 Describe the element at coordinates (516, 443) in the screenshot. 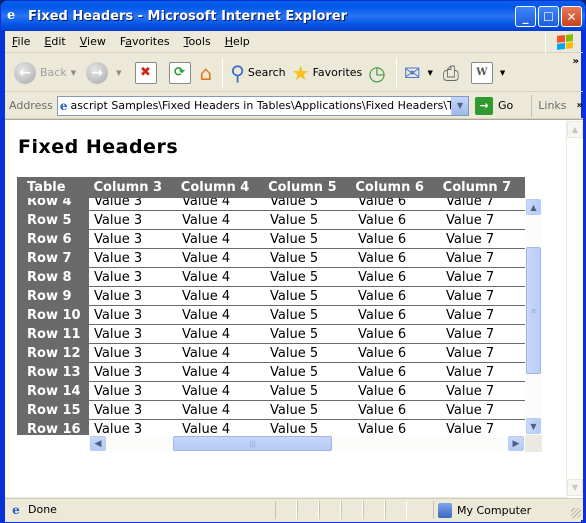

I see `scroll-right-button: ▶` at that location.